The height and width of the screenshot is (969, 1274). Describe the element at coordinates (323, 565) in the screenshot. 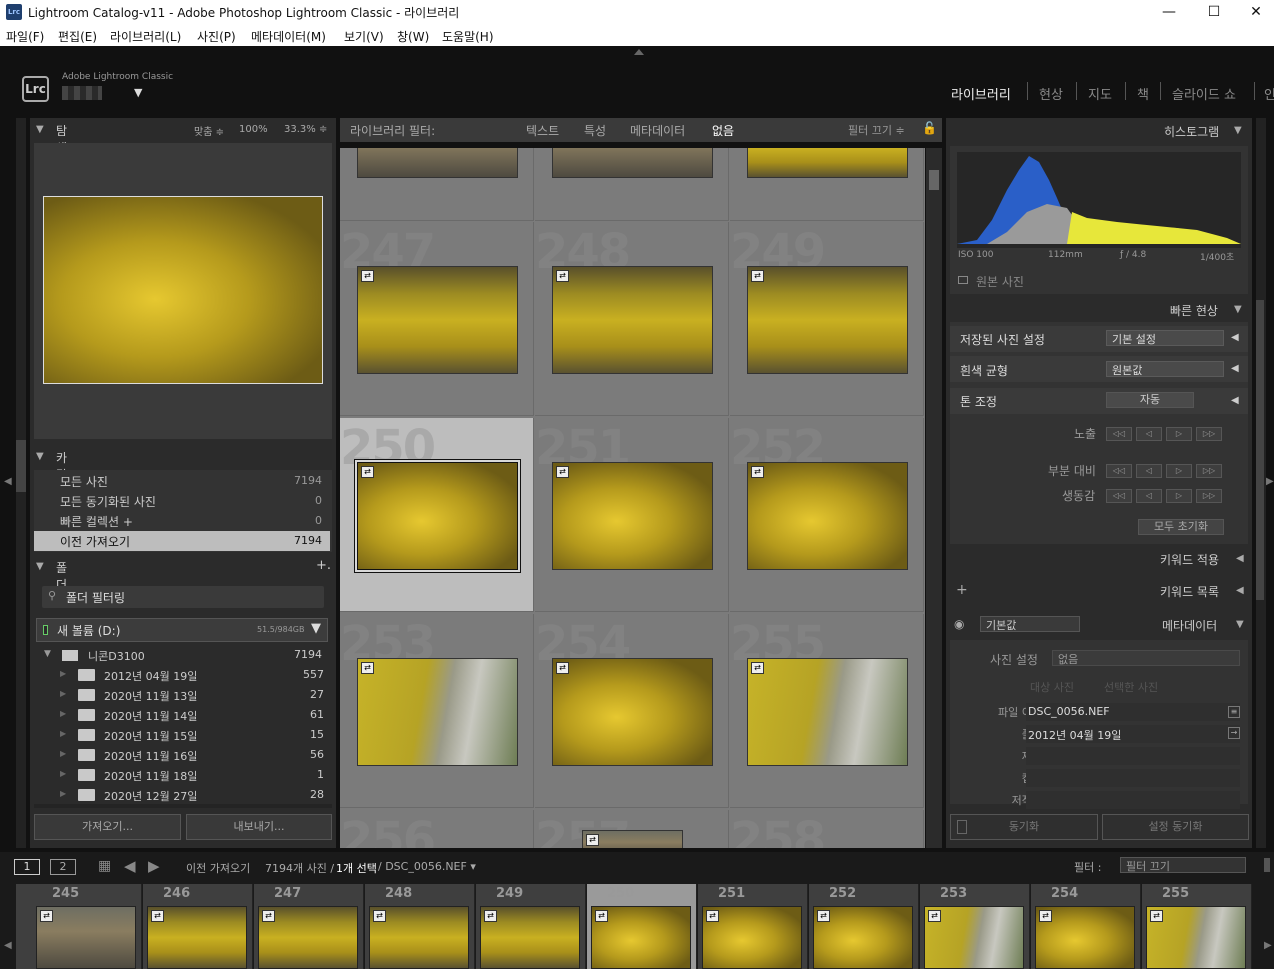

I see `add-folder-icon: +.` at that location.